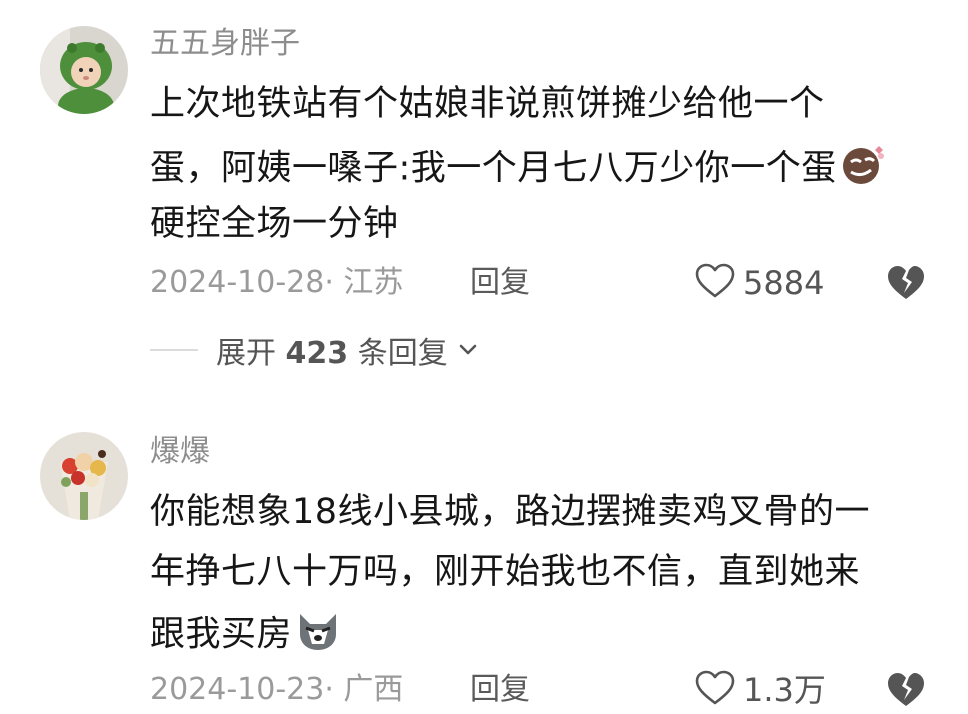 The image size is (968, 714). I want to click on like-button: 1.3万, so click(760, 690).